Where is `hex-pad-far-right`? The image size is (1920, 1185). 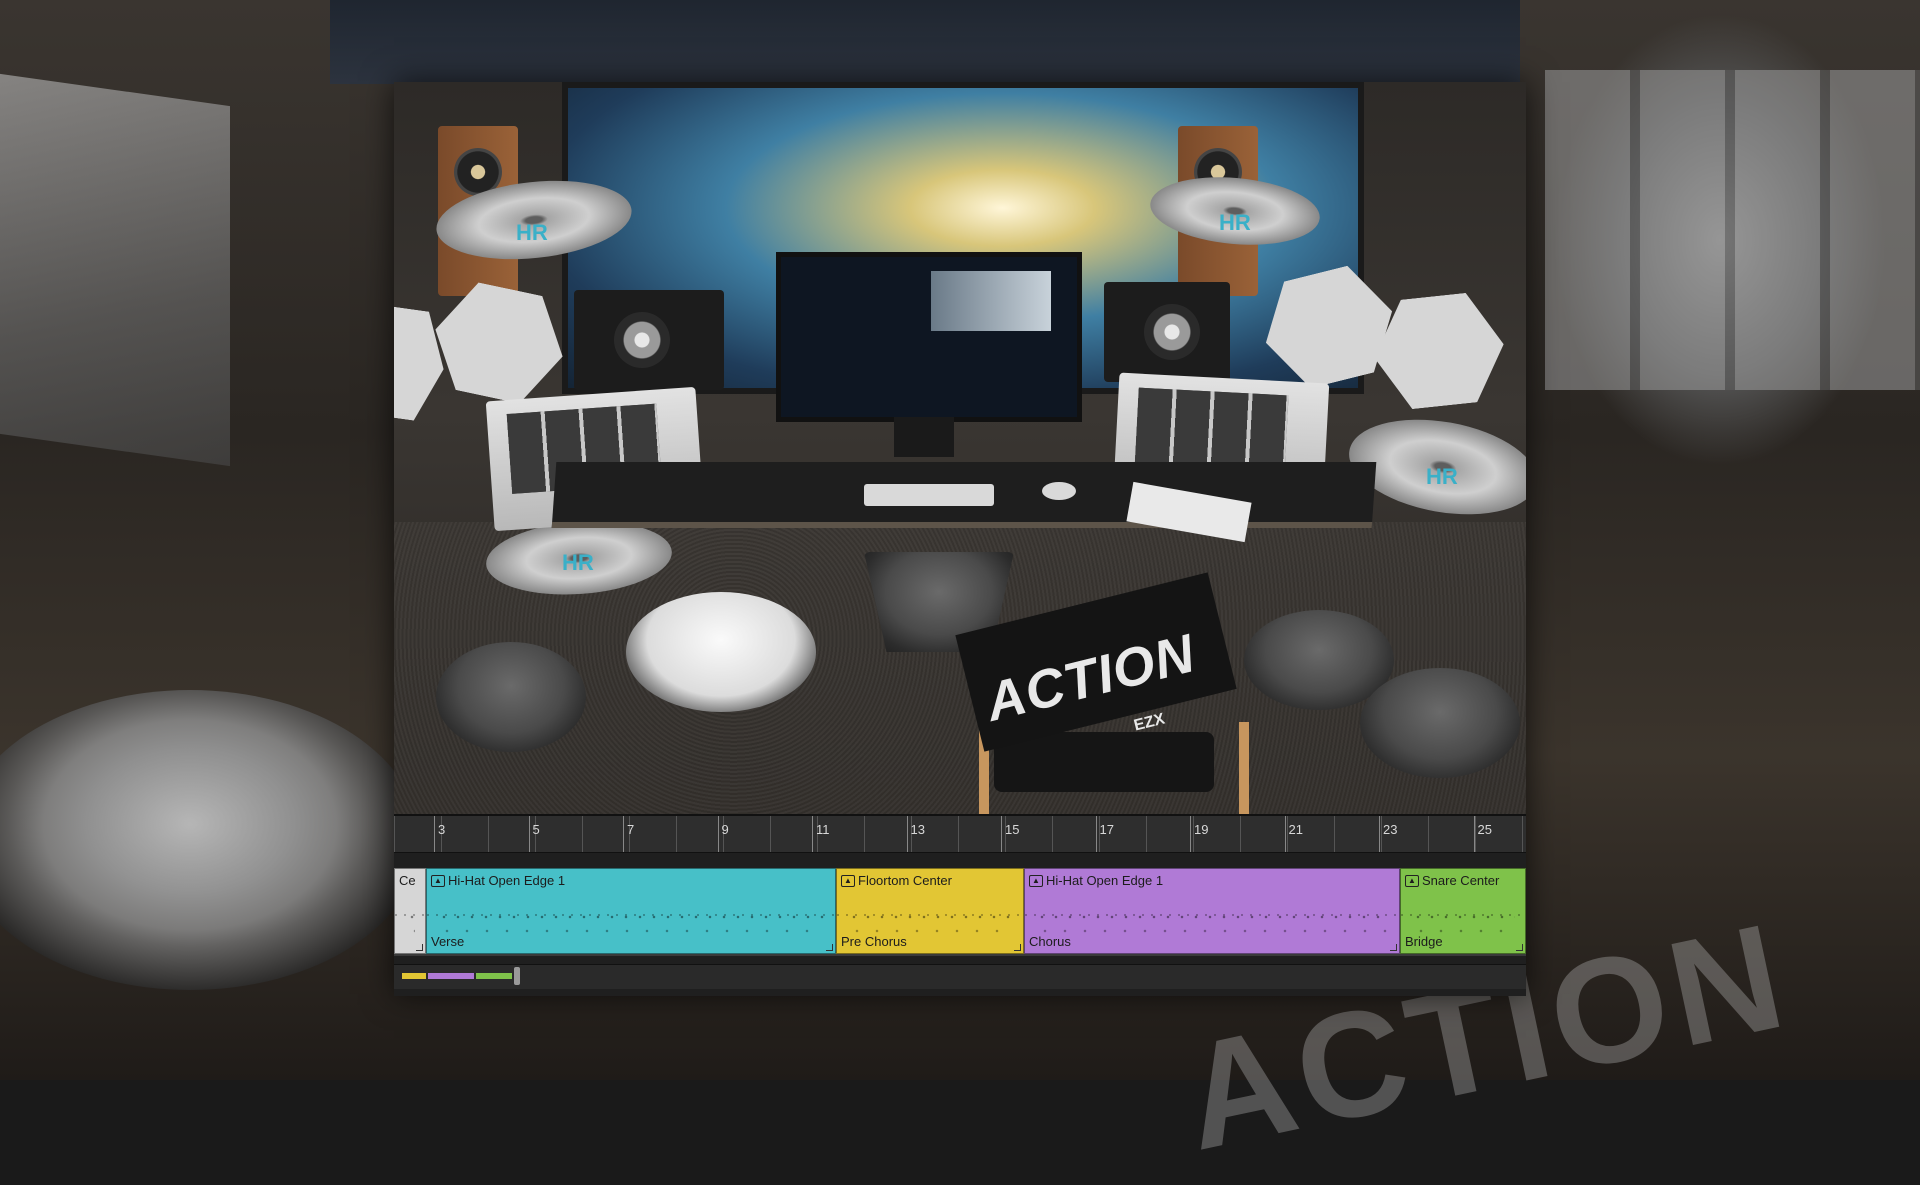 hex-pad-far-right is located at coordinates (1439, 351).